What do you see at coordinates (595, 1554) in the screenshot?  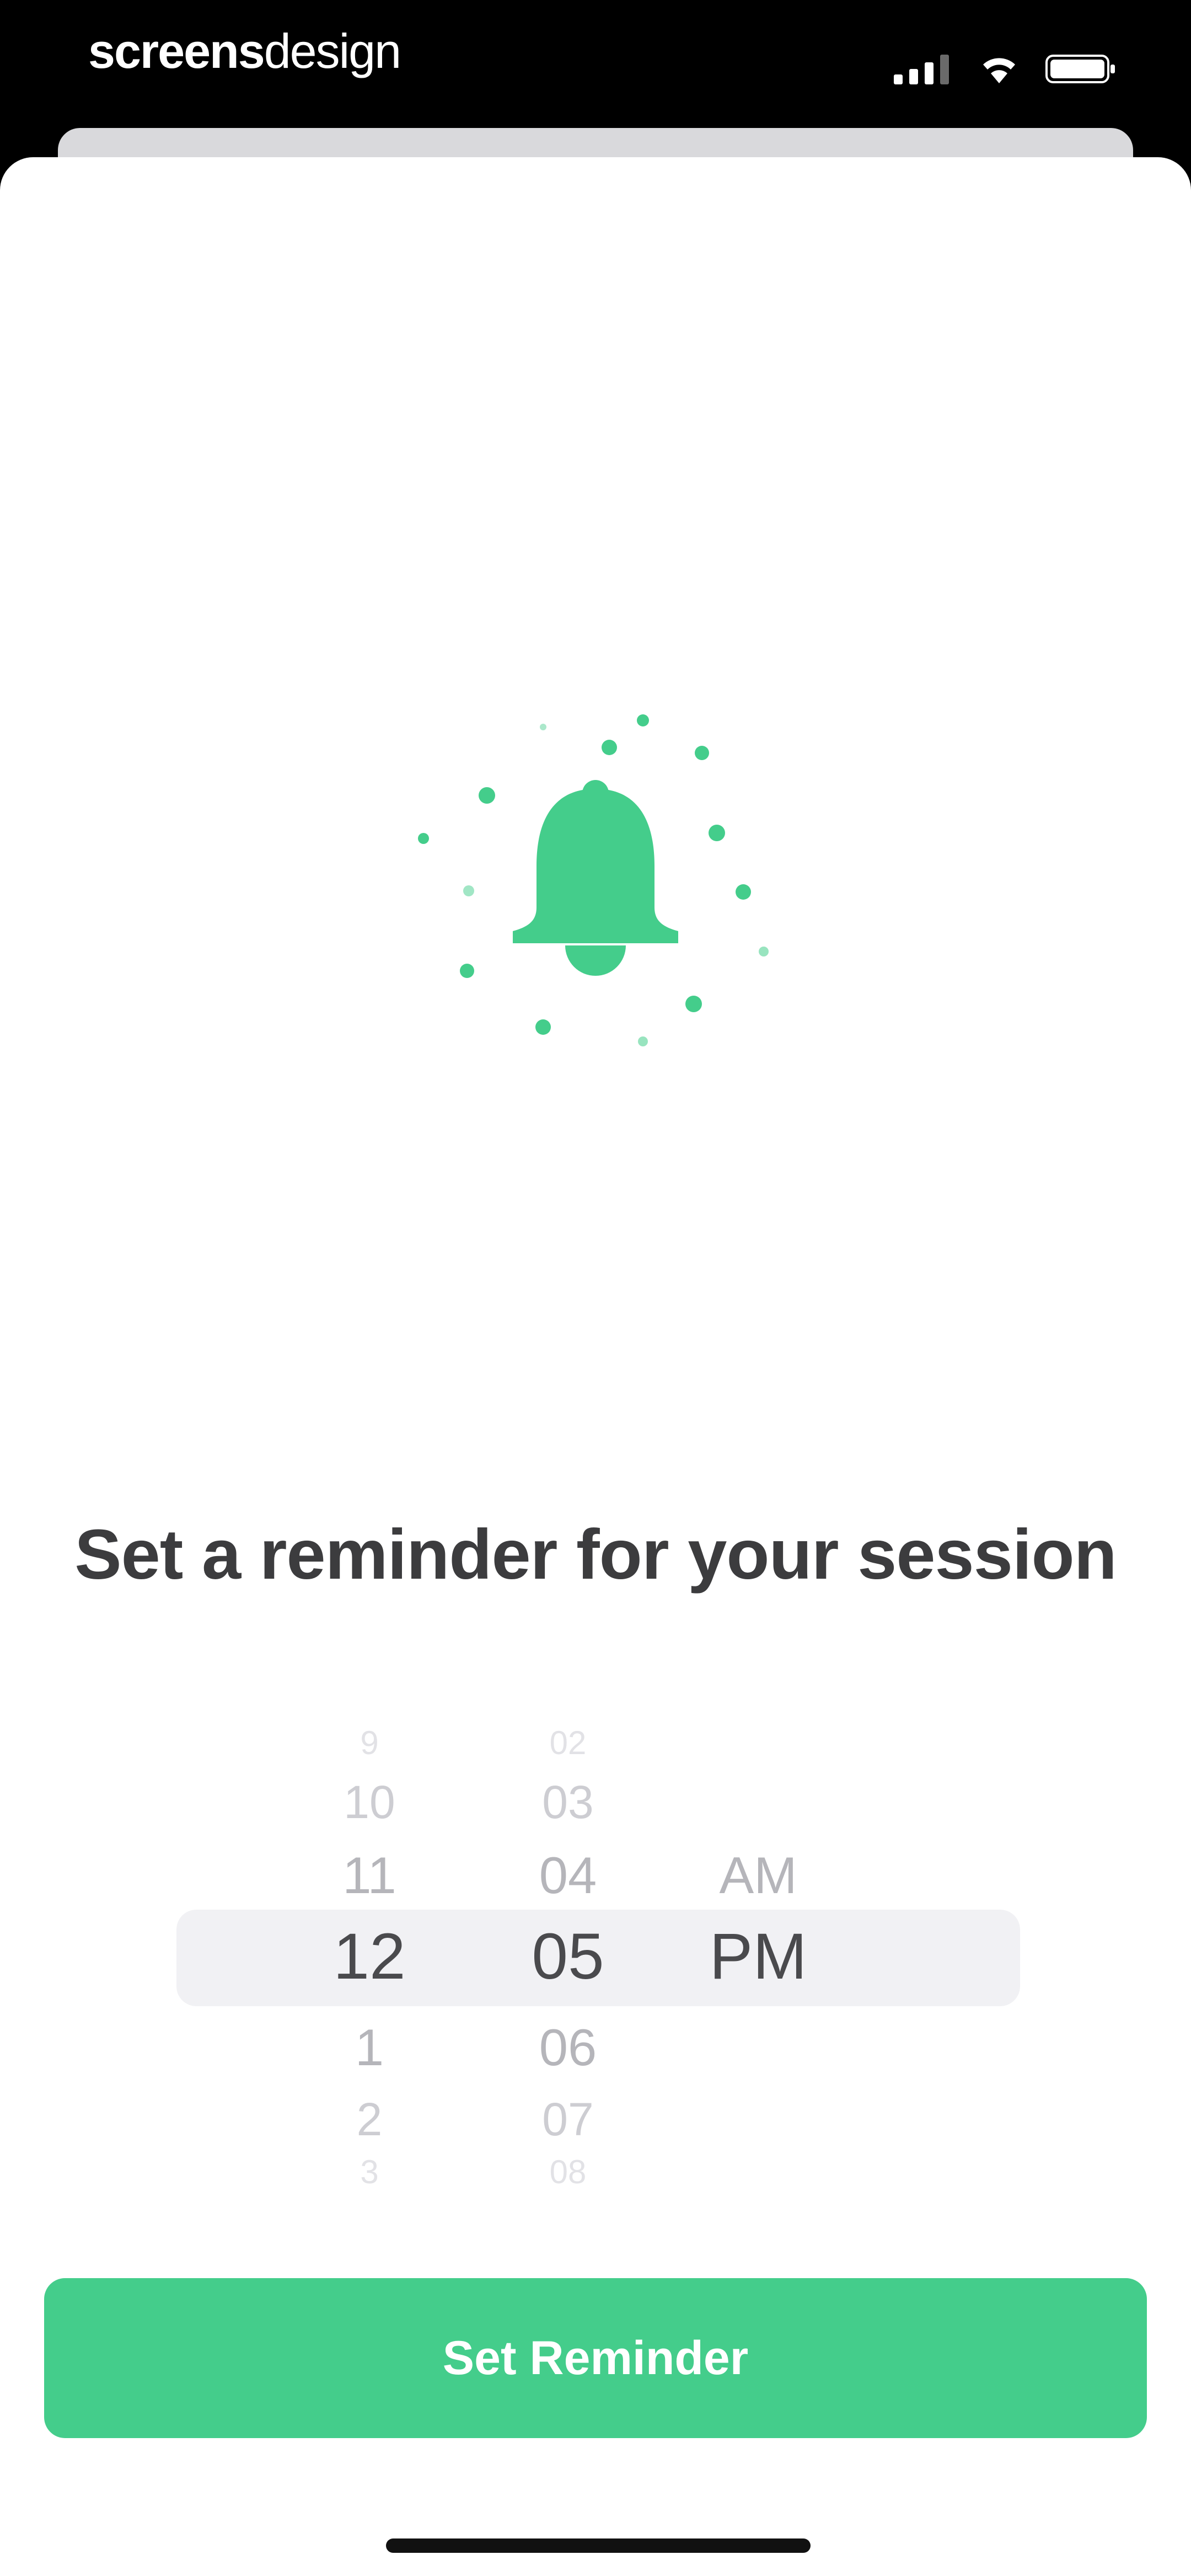 I see `page-title: Set a reminder for your session` at bounding box center [595, 1554].